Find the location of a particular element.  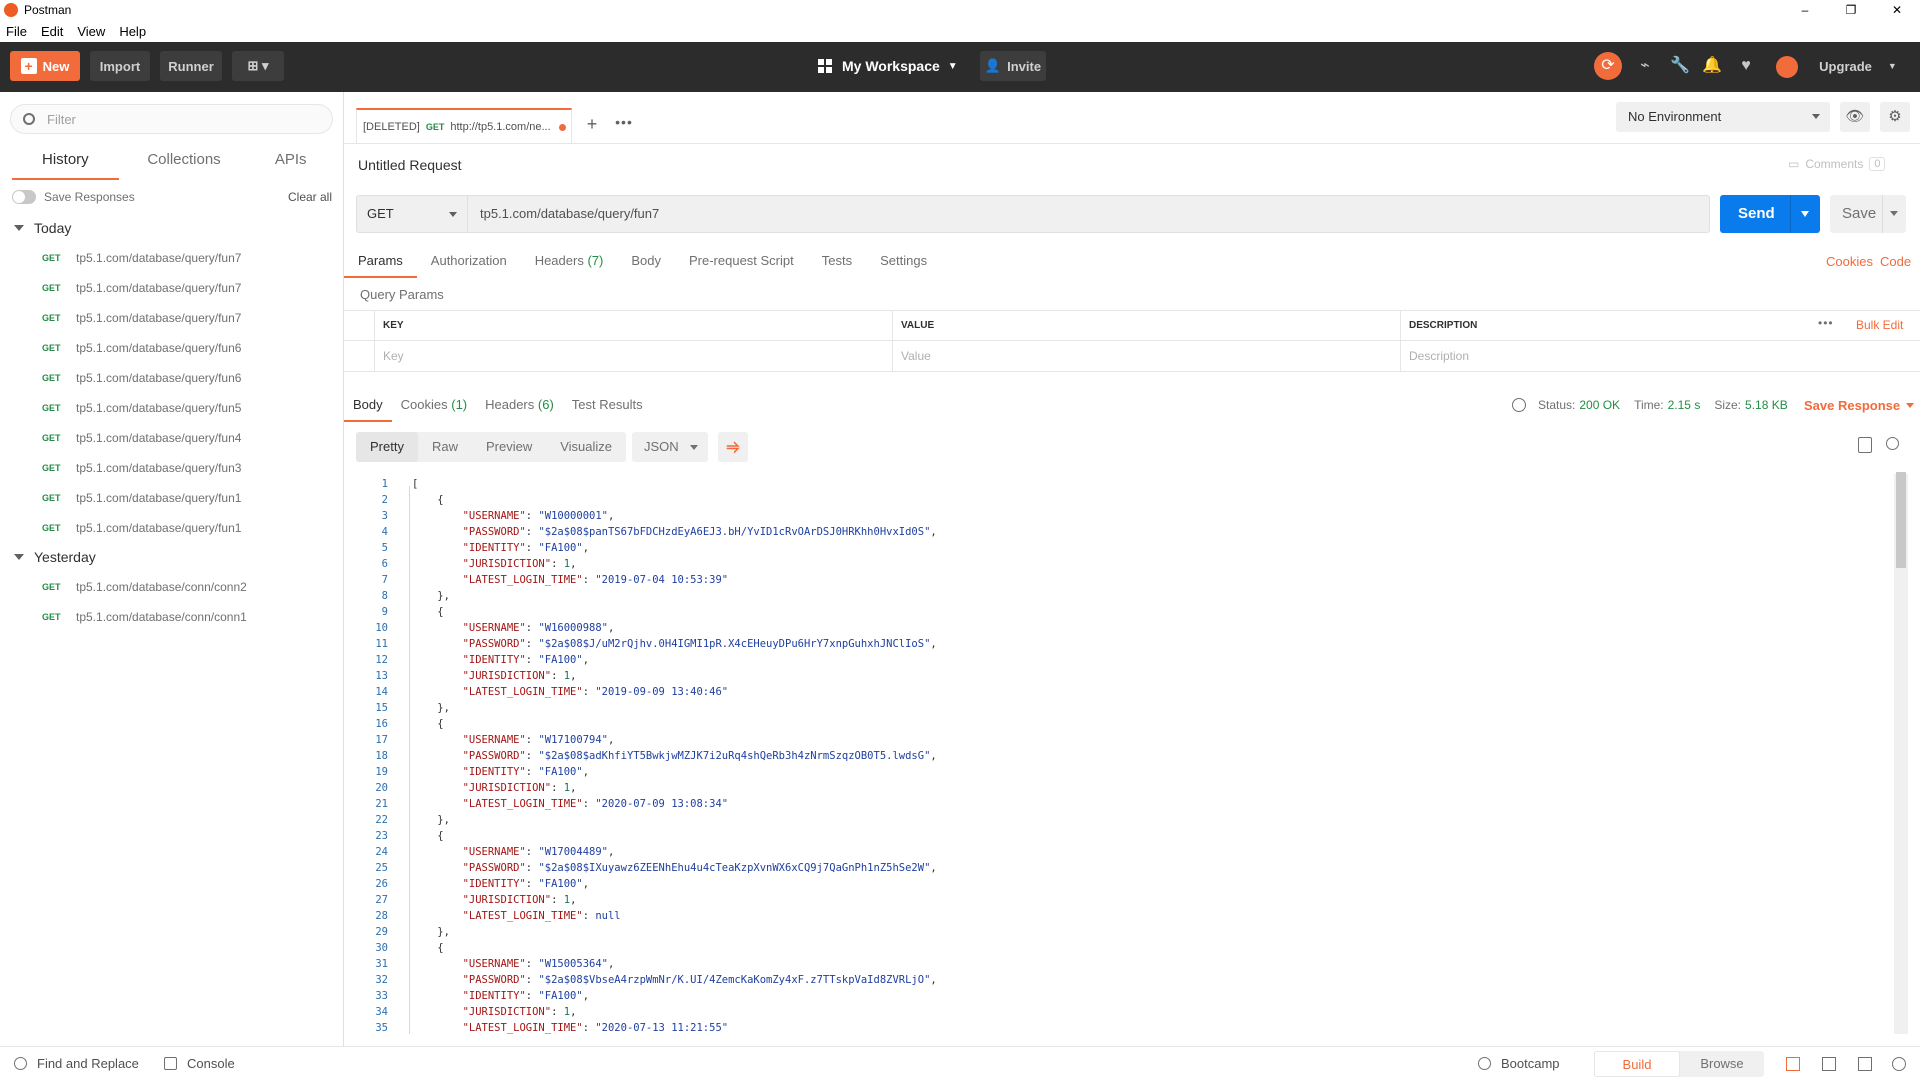

line-number: 29 is located at coordinates (381, 932).